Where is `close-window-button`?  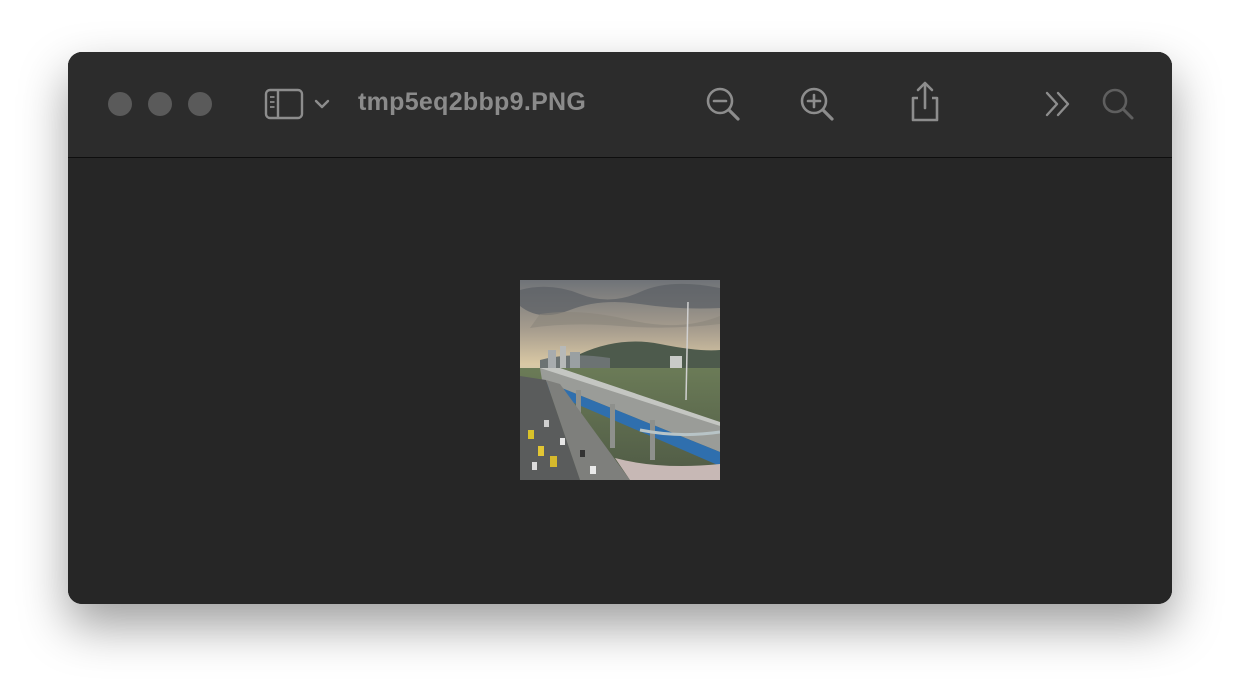
close-window-button is located at coordinates (120, 104).